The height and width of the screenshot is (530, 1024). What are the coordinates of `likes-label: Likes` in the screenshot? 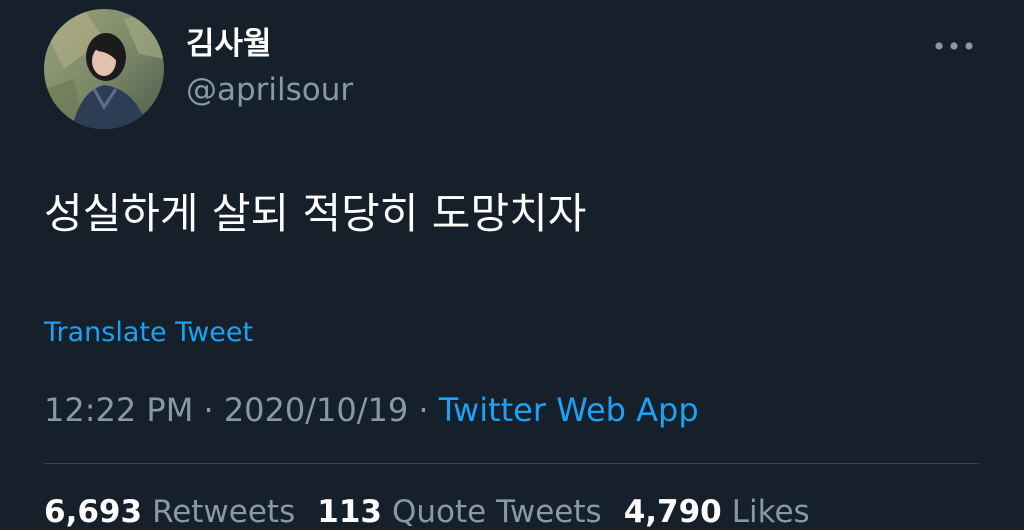 It's located at (770, 512).